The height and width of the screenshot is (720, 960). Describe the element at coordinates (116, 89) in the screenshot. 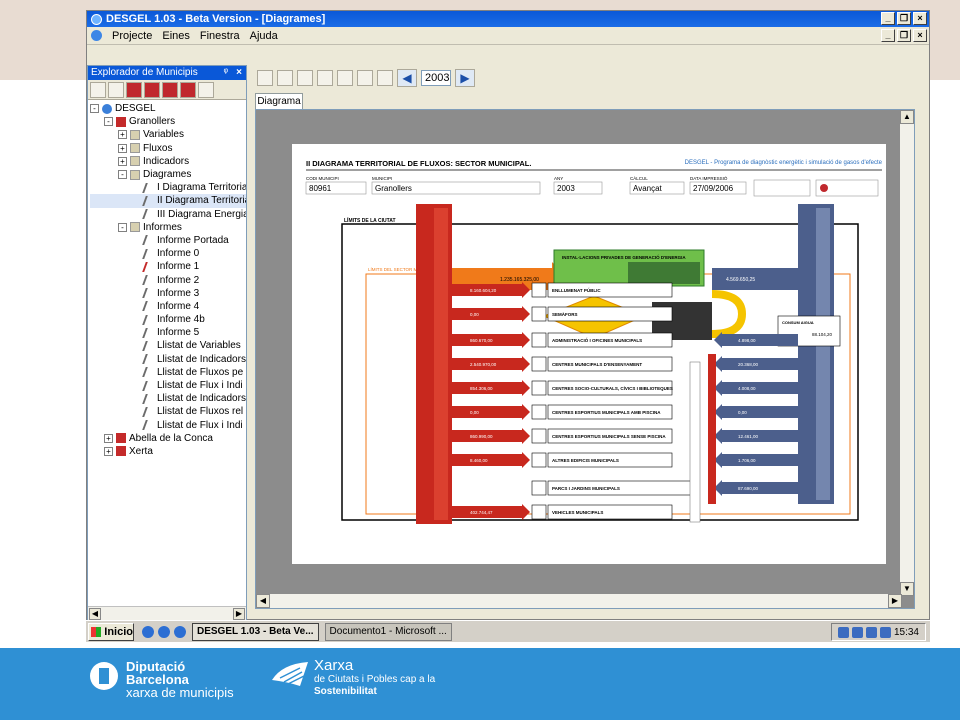

I see `explorer-tool-edit` at that location.